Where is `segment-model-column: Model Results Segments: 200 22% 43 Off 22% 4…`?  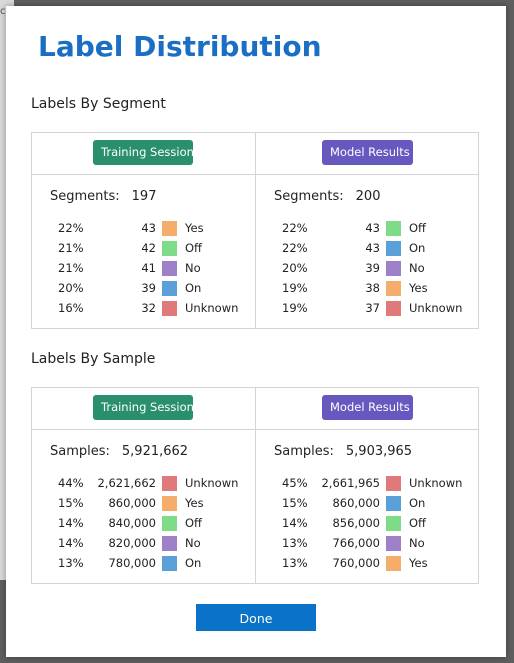
segment-model-column: Model Results Segments: 200 22% 43 Off 22% 4… is located at coordinates (367, 230).